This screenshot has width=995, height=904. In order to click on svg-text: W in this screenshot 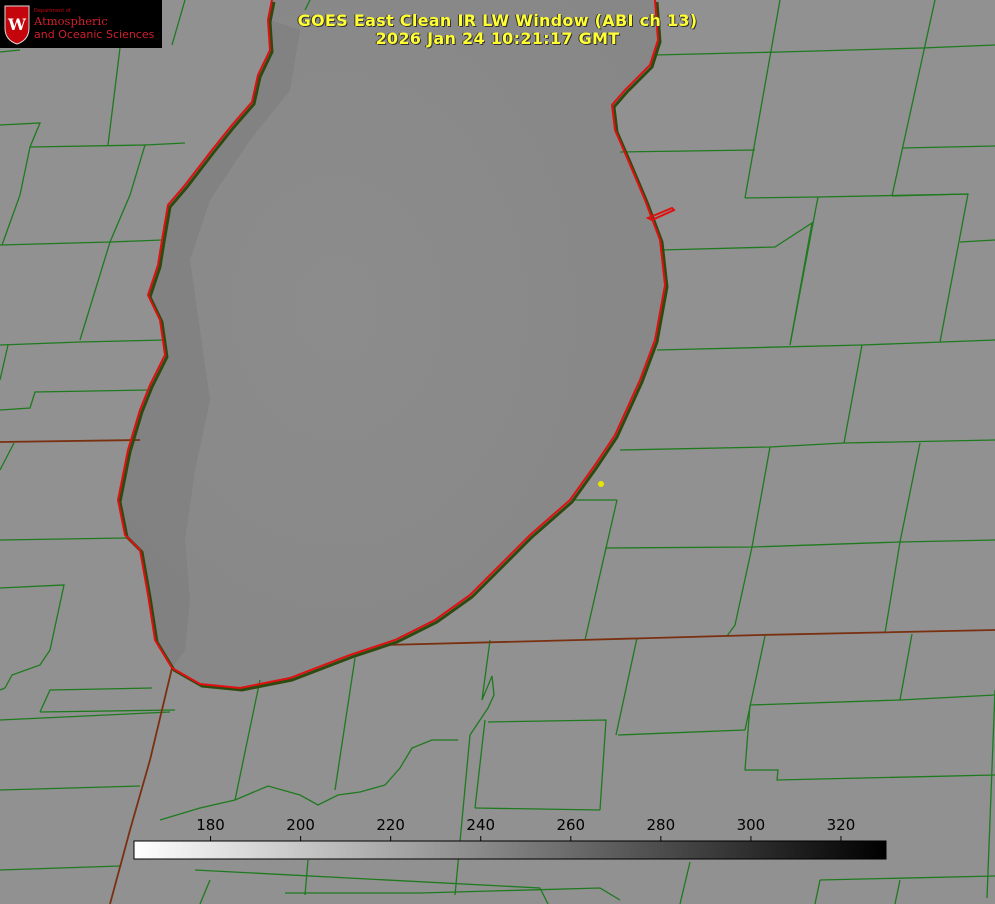, I will do `click(17, 24)`.